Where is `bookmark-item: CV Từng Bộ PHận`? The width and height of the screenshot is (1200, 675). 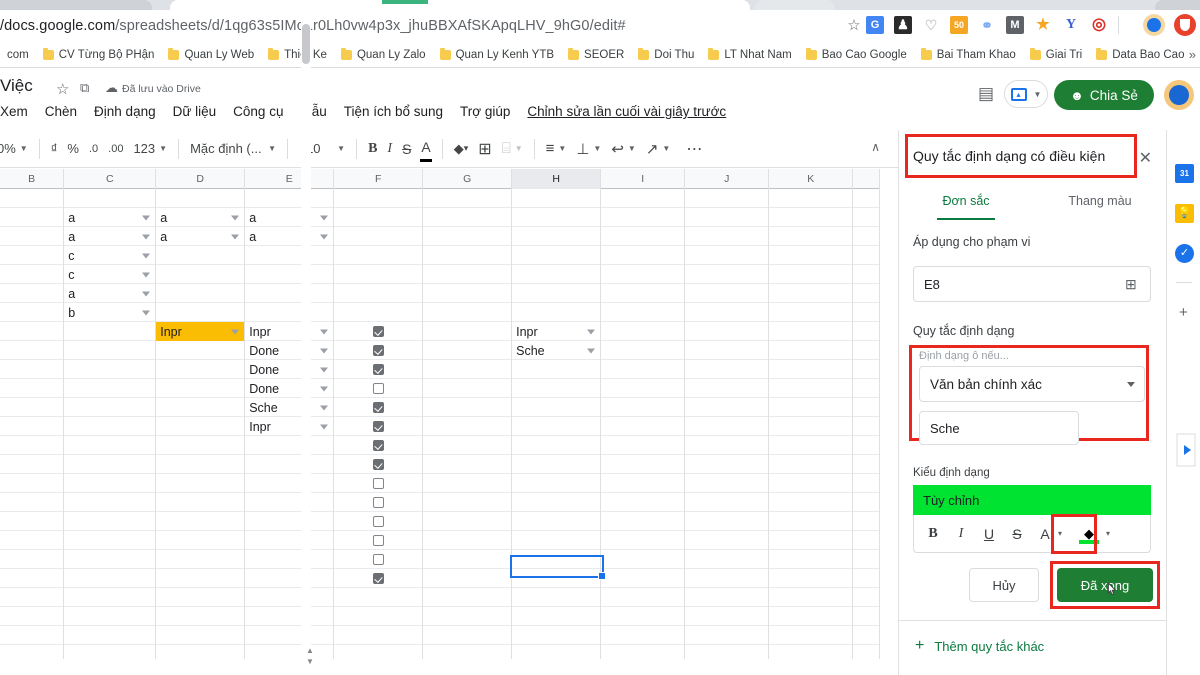 bookmark-item: CV Từng Bộ PHận is located at coordinates (99, 55).